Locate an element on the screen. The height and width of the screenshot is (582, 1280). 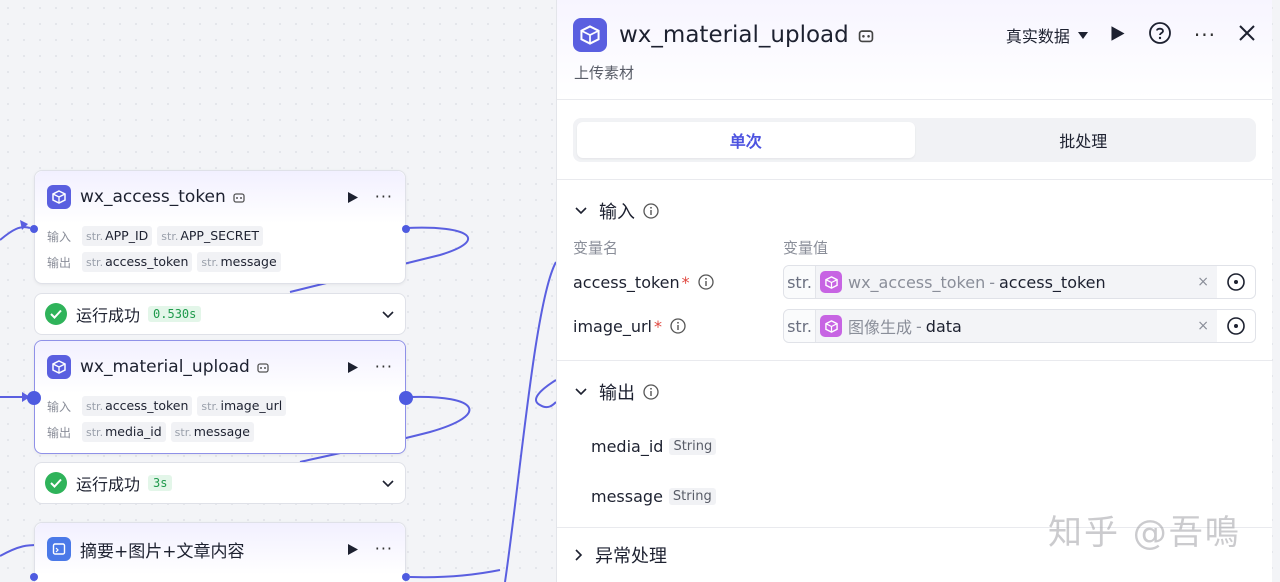
reference-key: access_token is located at coordinates (1052, 282).